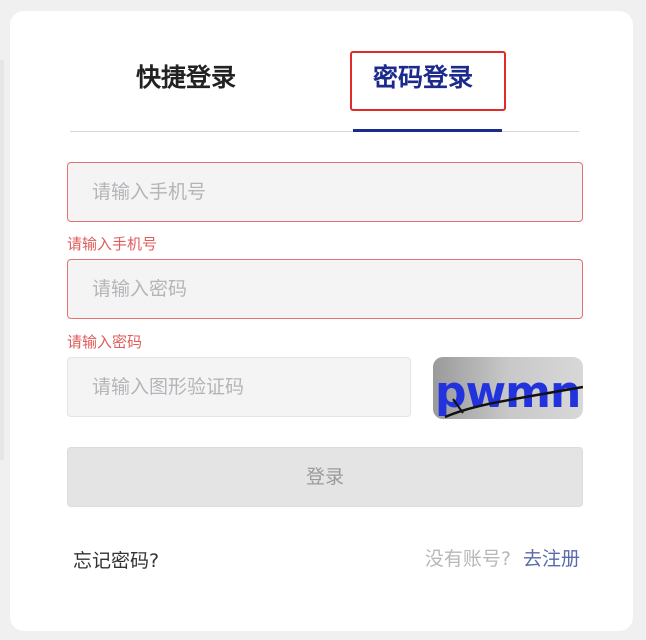 This screenshot has height=640, width=646. What do you see at coordinates (508, 388) in the screenshot?
I see `captcha-image: pwmn` at bounding box center [508, 388].